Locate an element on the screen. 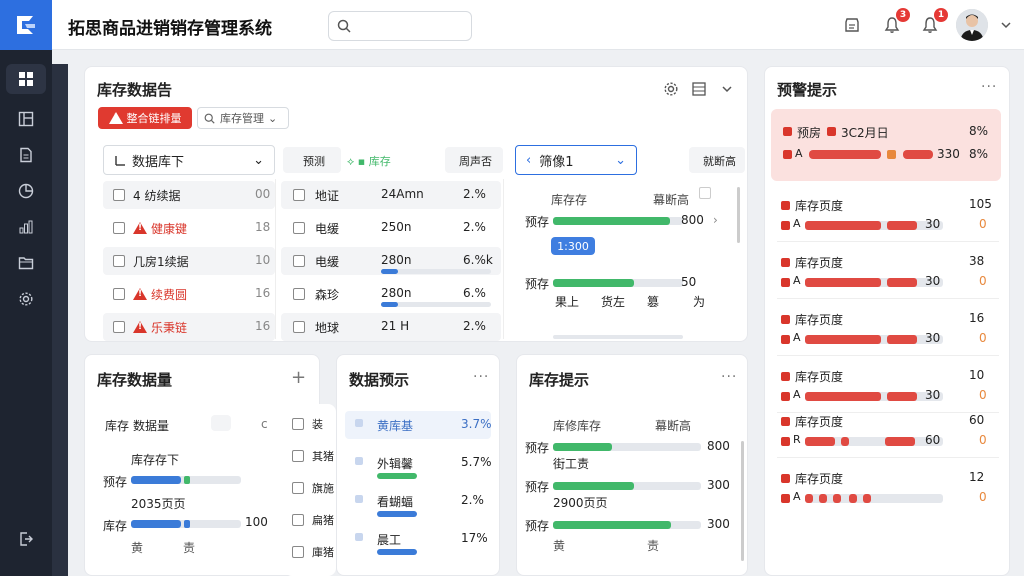 Image resolution: width=1024 pixels, height=576 pixels. alert-highlight: 预房 3C2月日 8% A 330 8% is located at coordinates (886, 145).